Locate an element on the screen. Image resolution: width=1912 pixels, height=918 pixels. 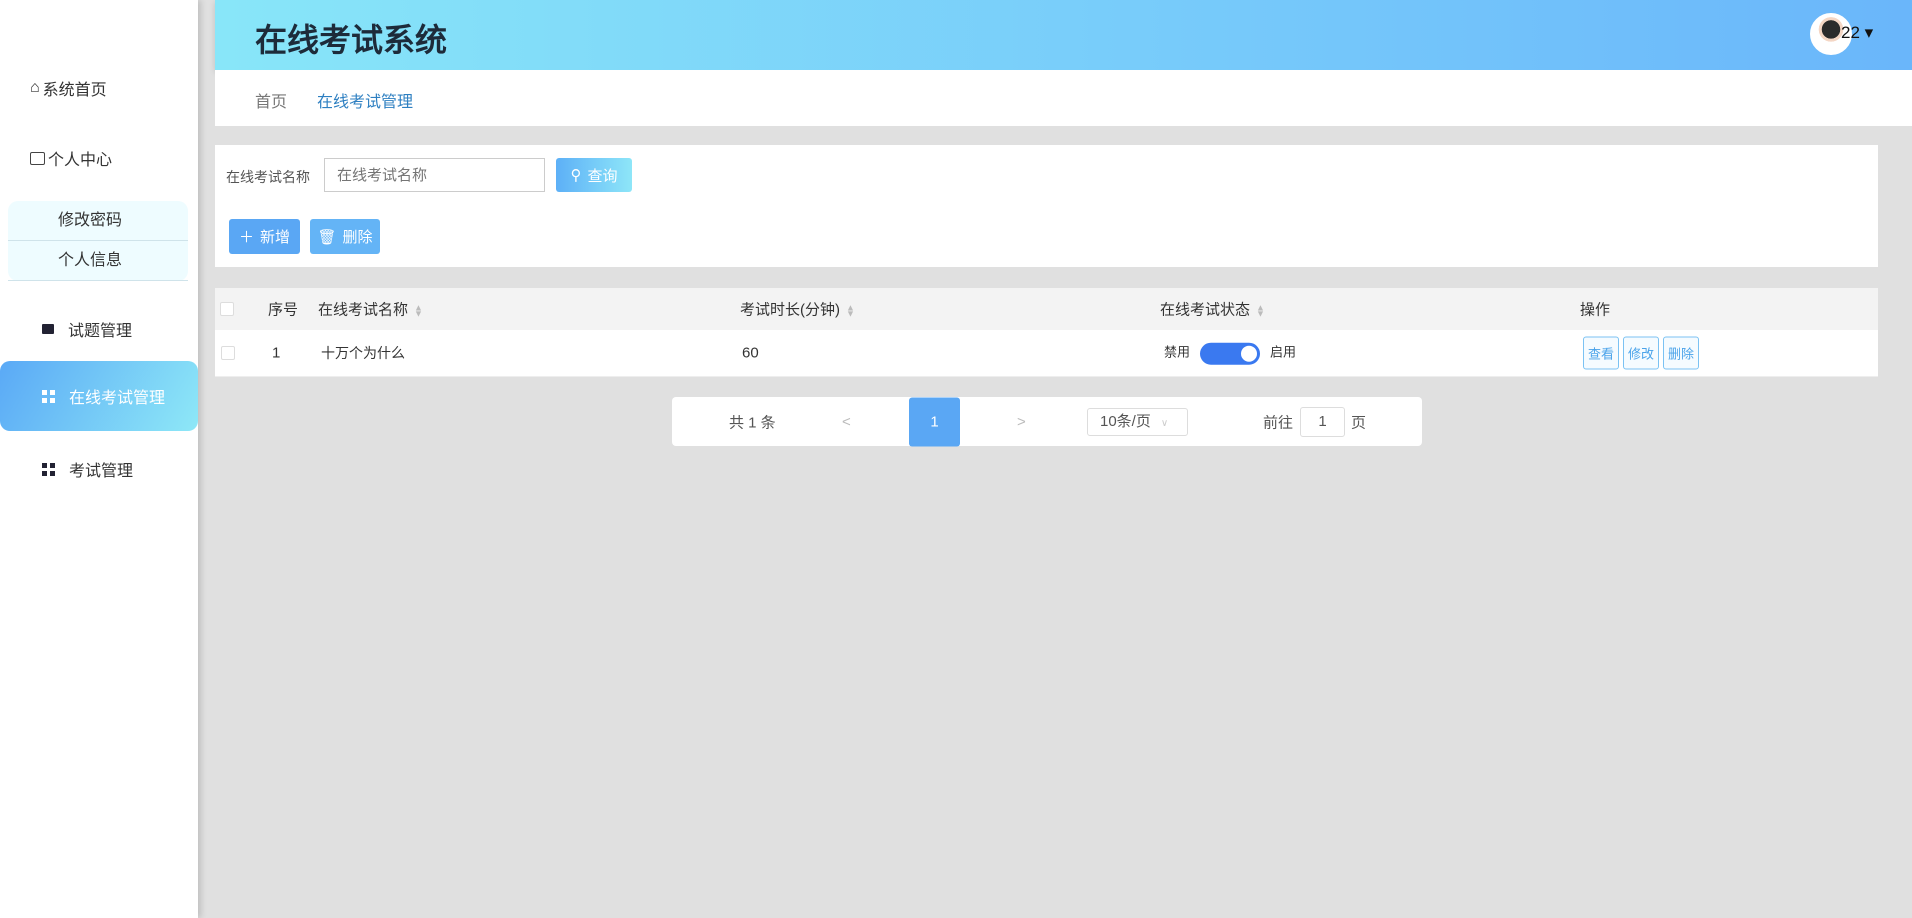
row-index: 1 is located at coordinates (276, 353).